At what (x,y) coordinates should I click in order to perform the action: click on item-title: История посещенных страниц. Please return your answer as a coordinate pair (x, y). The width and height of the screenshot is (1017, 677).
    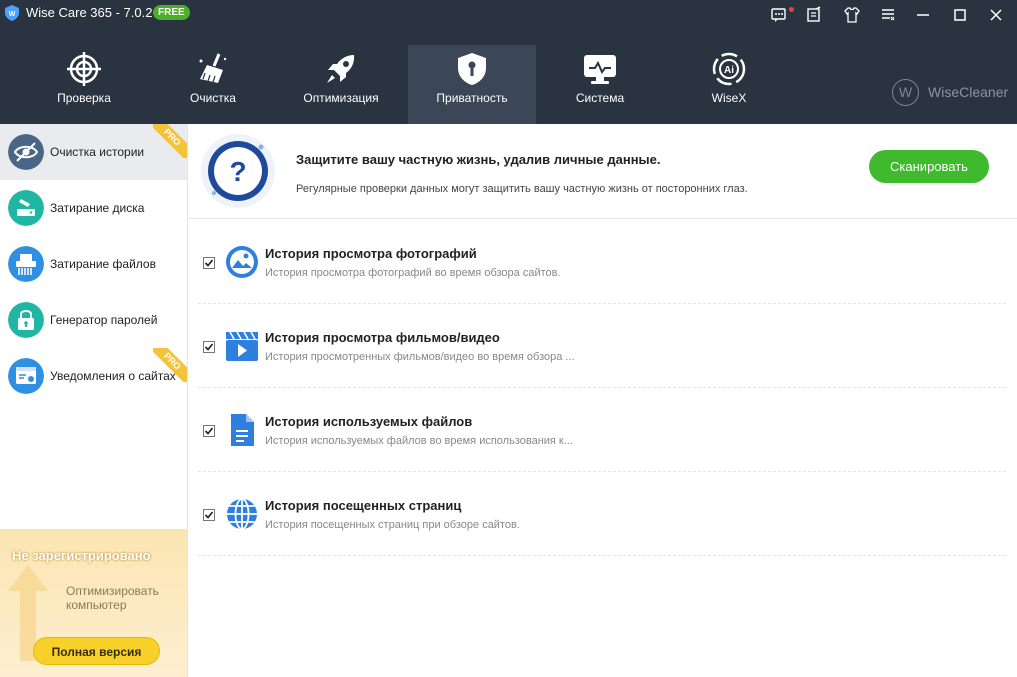
    Looking at the image, I should click on (363, 505).